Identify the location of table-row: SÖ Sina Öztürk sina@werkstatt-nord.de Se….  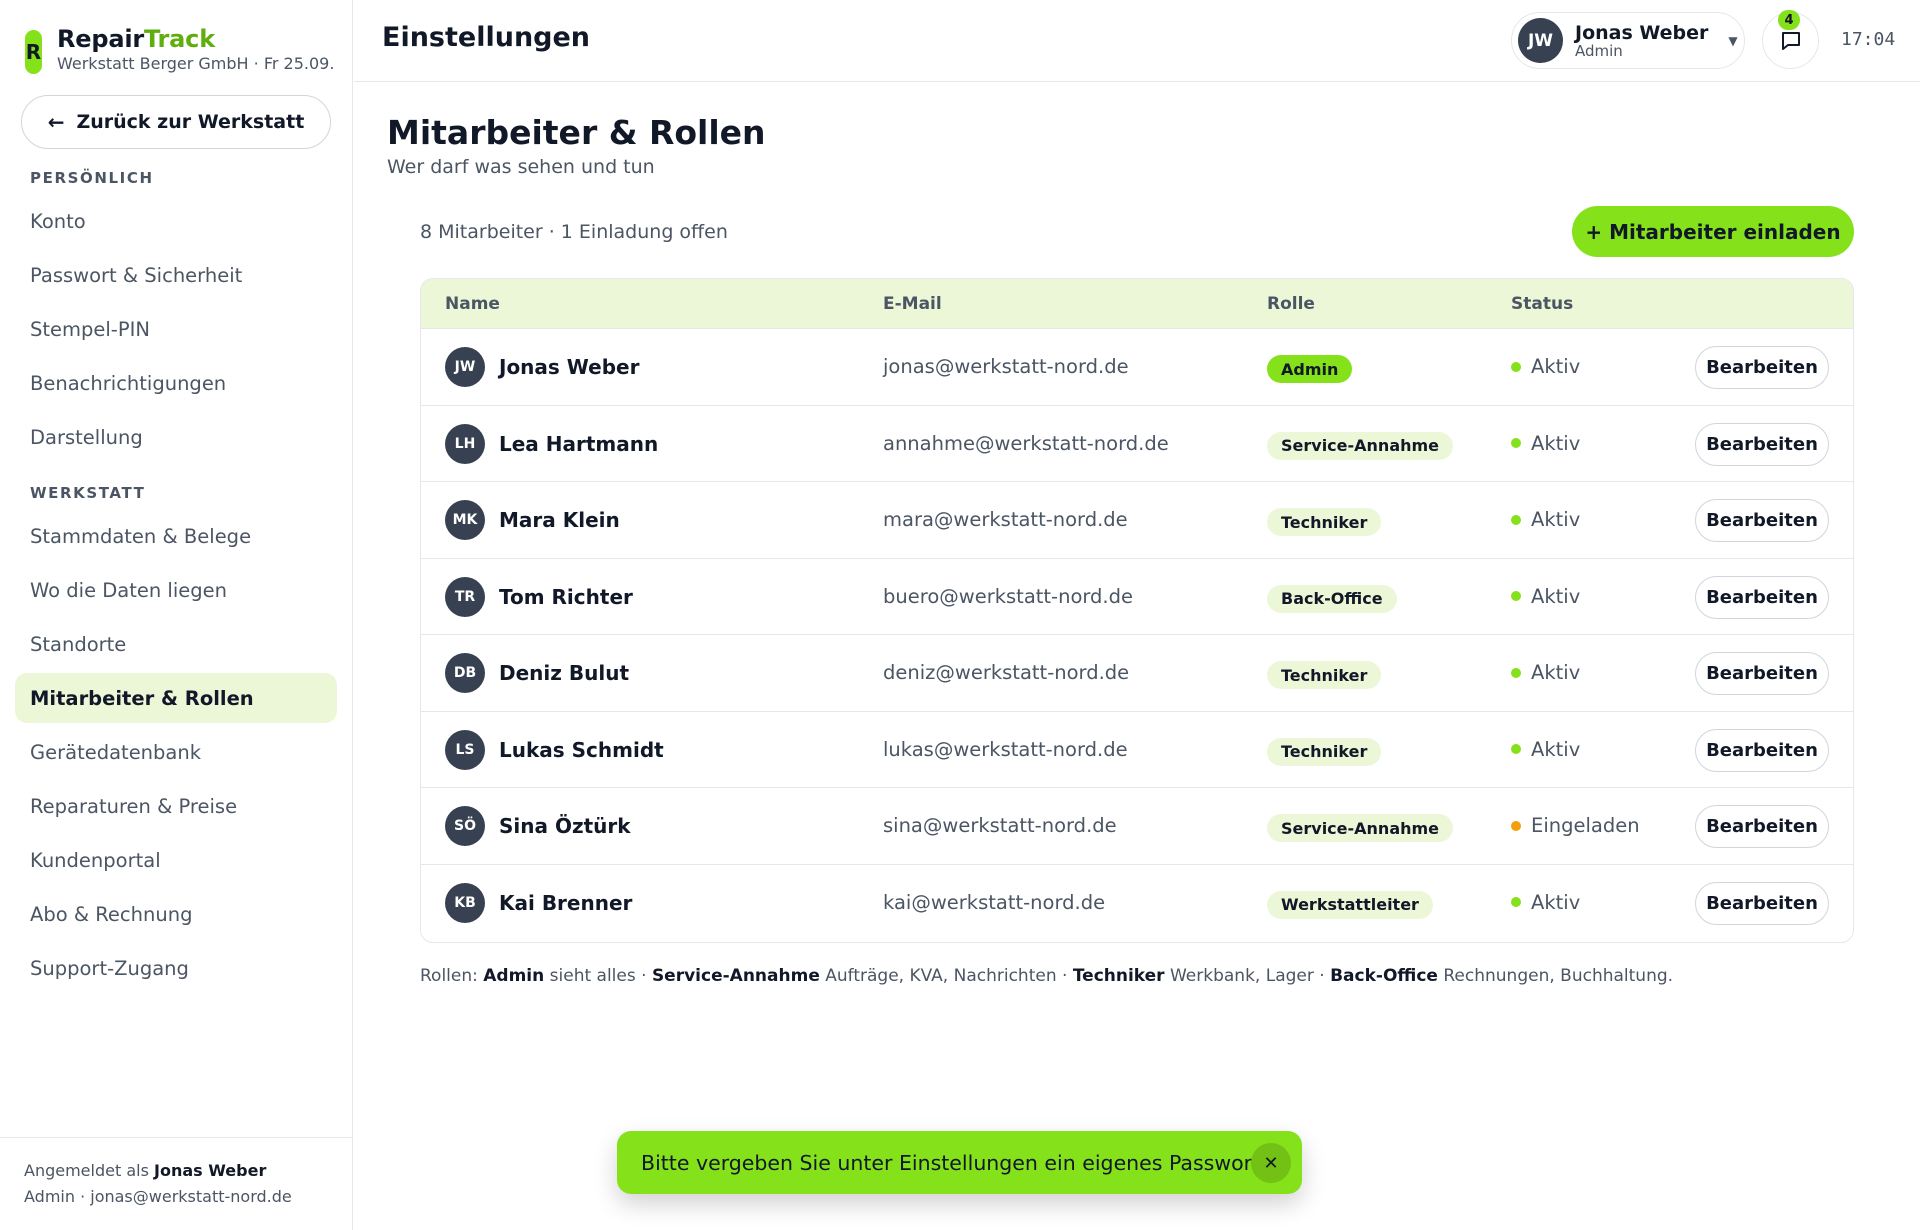
(1137, 826).